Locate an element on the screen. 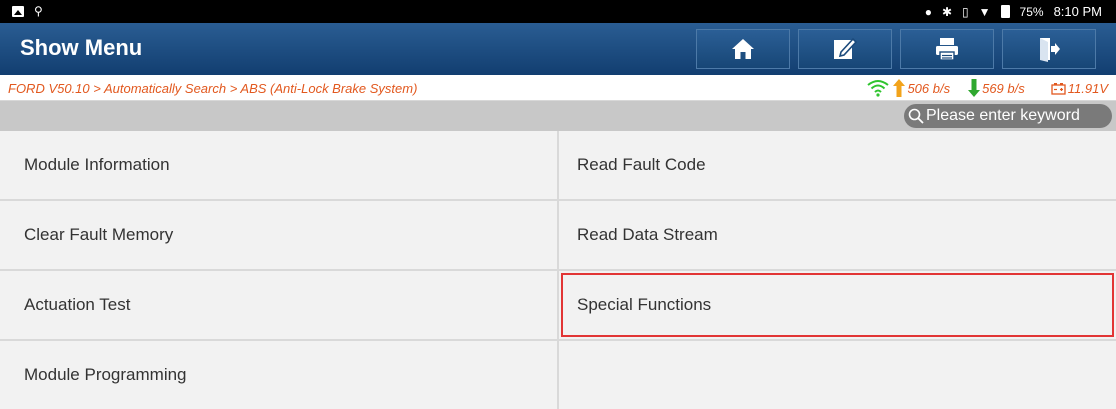  location-icon: ● is located at coordinates (928, 11).